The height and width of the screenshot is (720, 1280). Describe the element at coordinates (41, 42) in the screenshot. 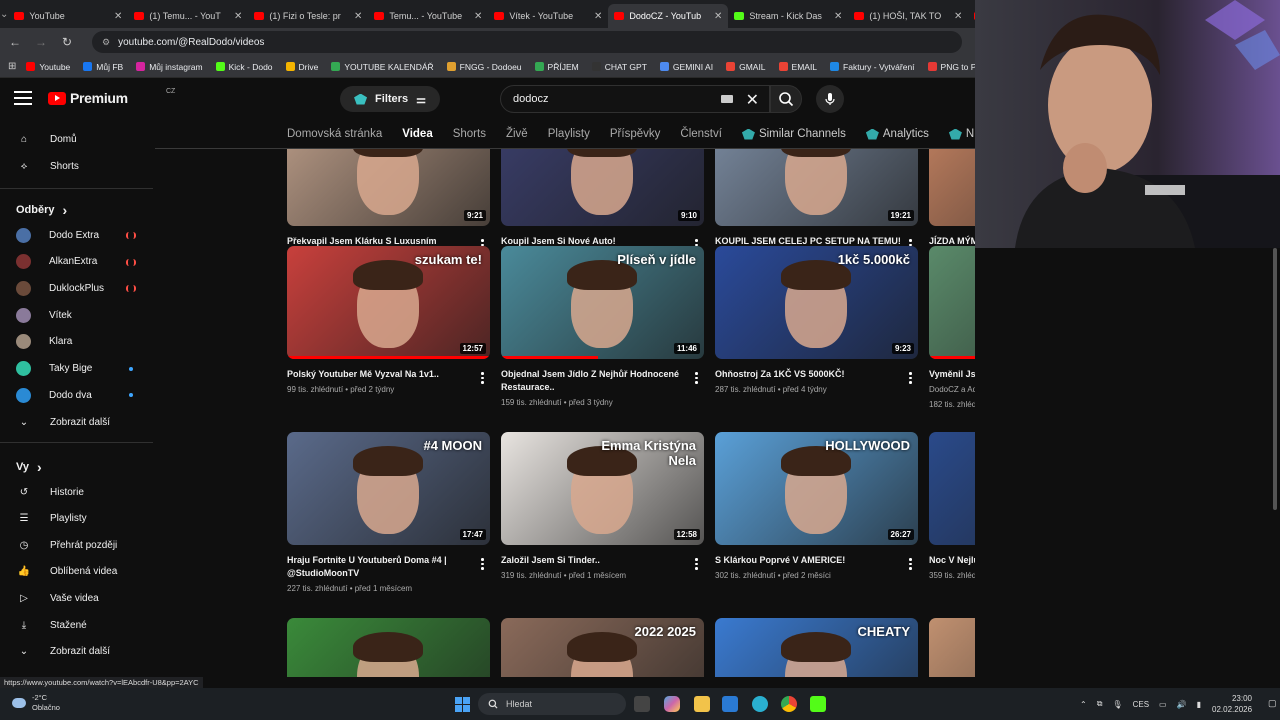

I see `forward-icon: →` at that location.